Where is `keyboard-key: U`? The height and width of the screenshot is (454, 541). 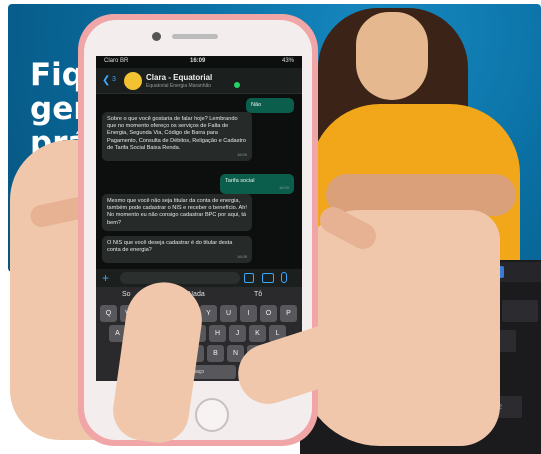
keyboard-key: U is located at coordinates (228, 313).